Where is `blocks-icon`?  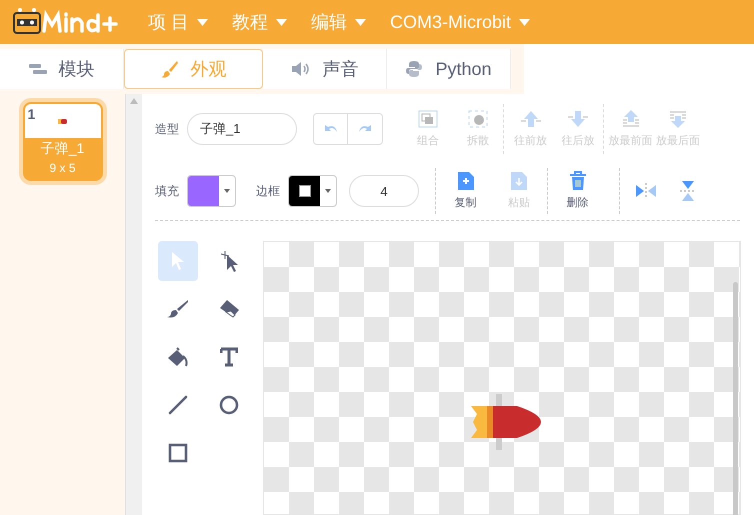
blocks-icon is located at coordinates (37, 69).